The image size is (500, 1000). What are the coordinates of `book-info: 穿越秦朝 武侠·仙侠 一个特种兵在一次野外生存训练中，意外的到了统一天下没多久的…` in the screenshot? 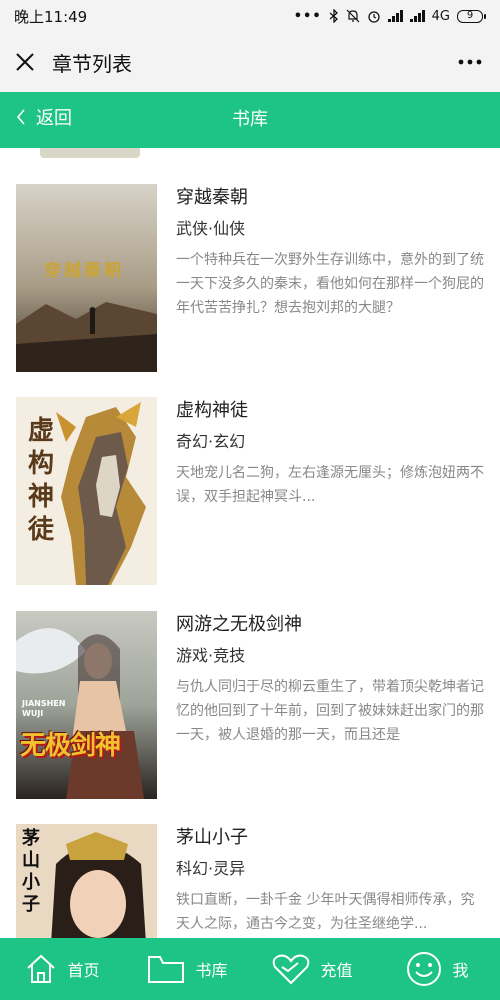 It's located at (331, 252).